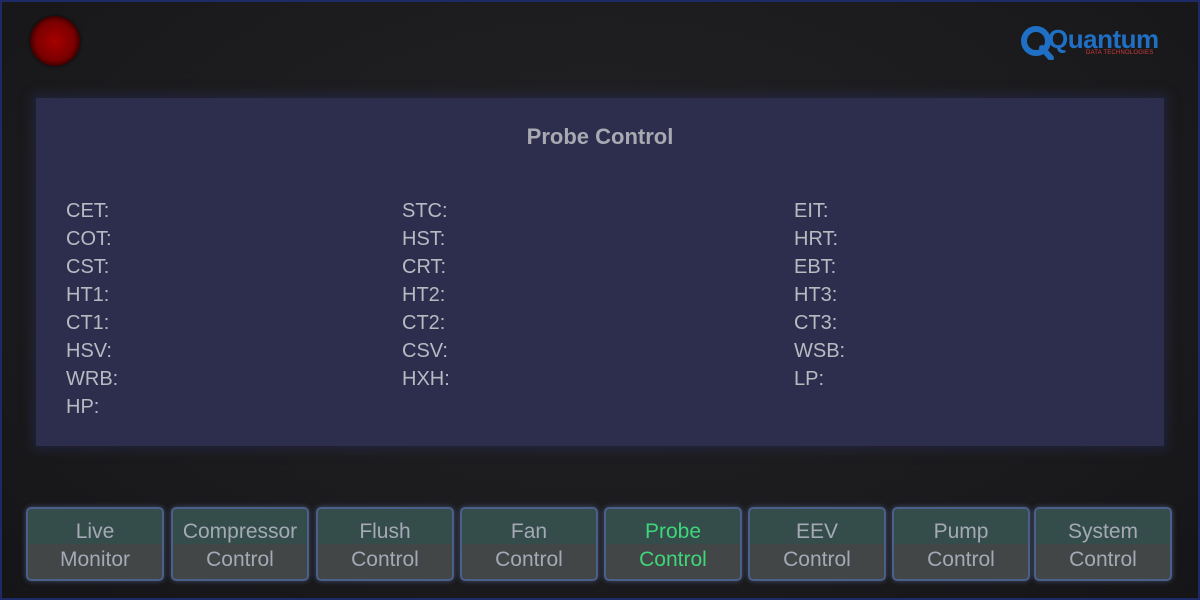 This screenshot has height=600, width=1200. Describe the element at coordinates (816, 239) in the screenshot. I see `probe-label: HRT:` at that location.